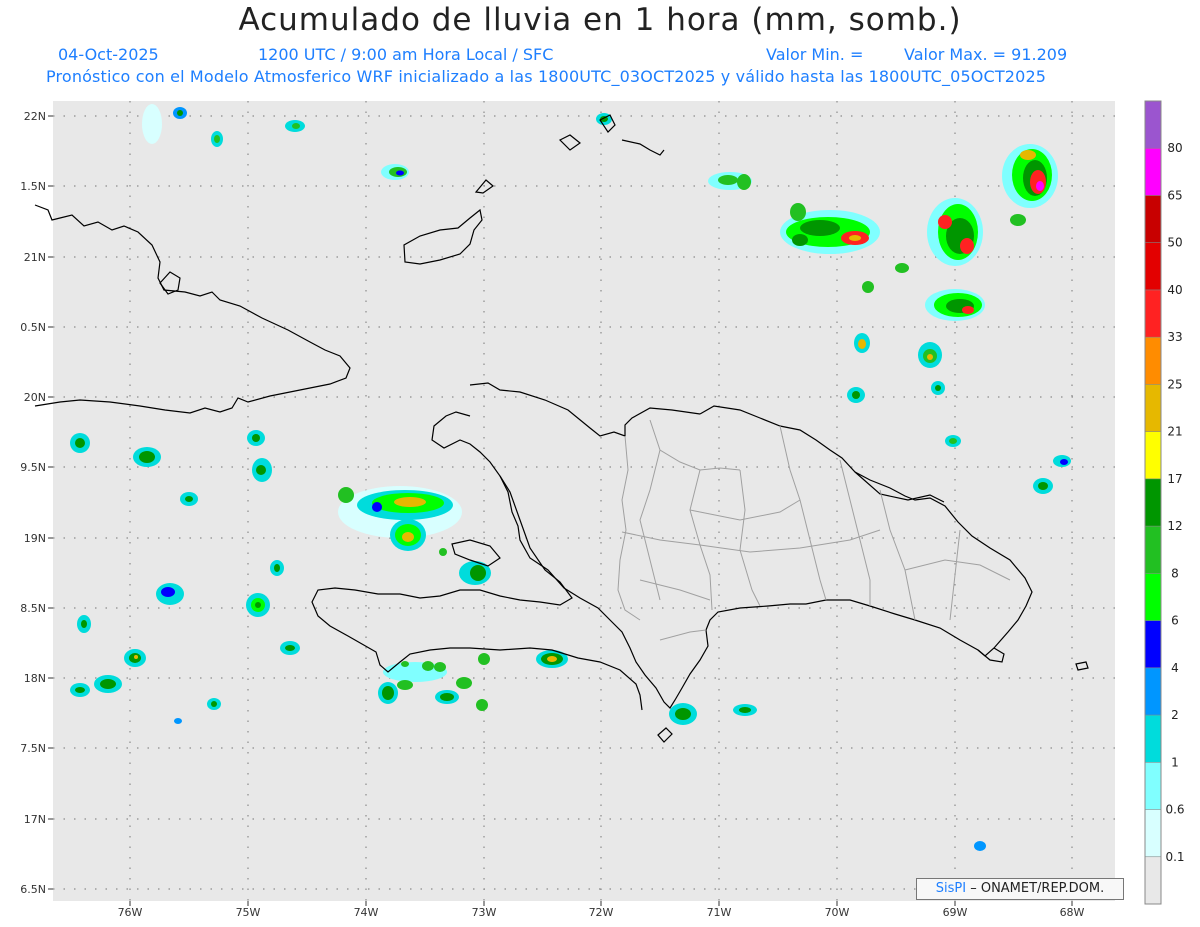 This screenshot has width=1200, height=927. Describe the element at coordinates (33, 748) in the screenshot. I see `lat-label: 7.5N` at that location.